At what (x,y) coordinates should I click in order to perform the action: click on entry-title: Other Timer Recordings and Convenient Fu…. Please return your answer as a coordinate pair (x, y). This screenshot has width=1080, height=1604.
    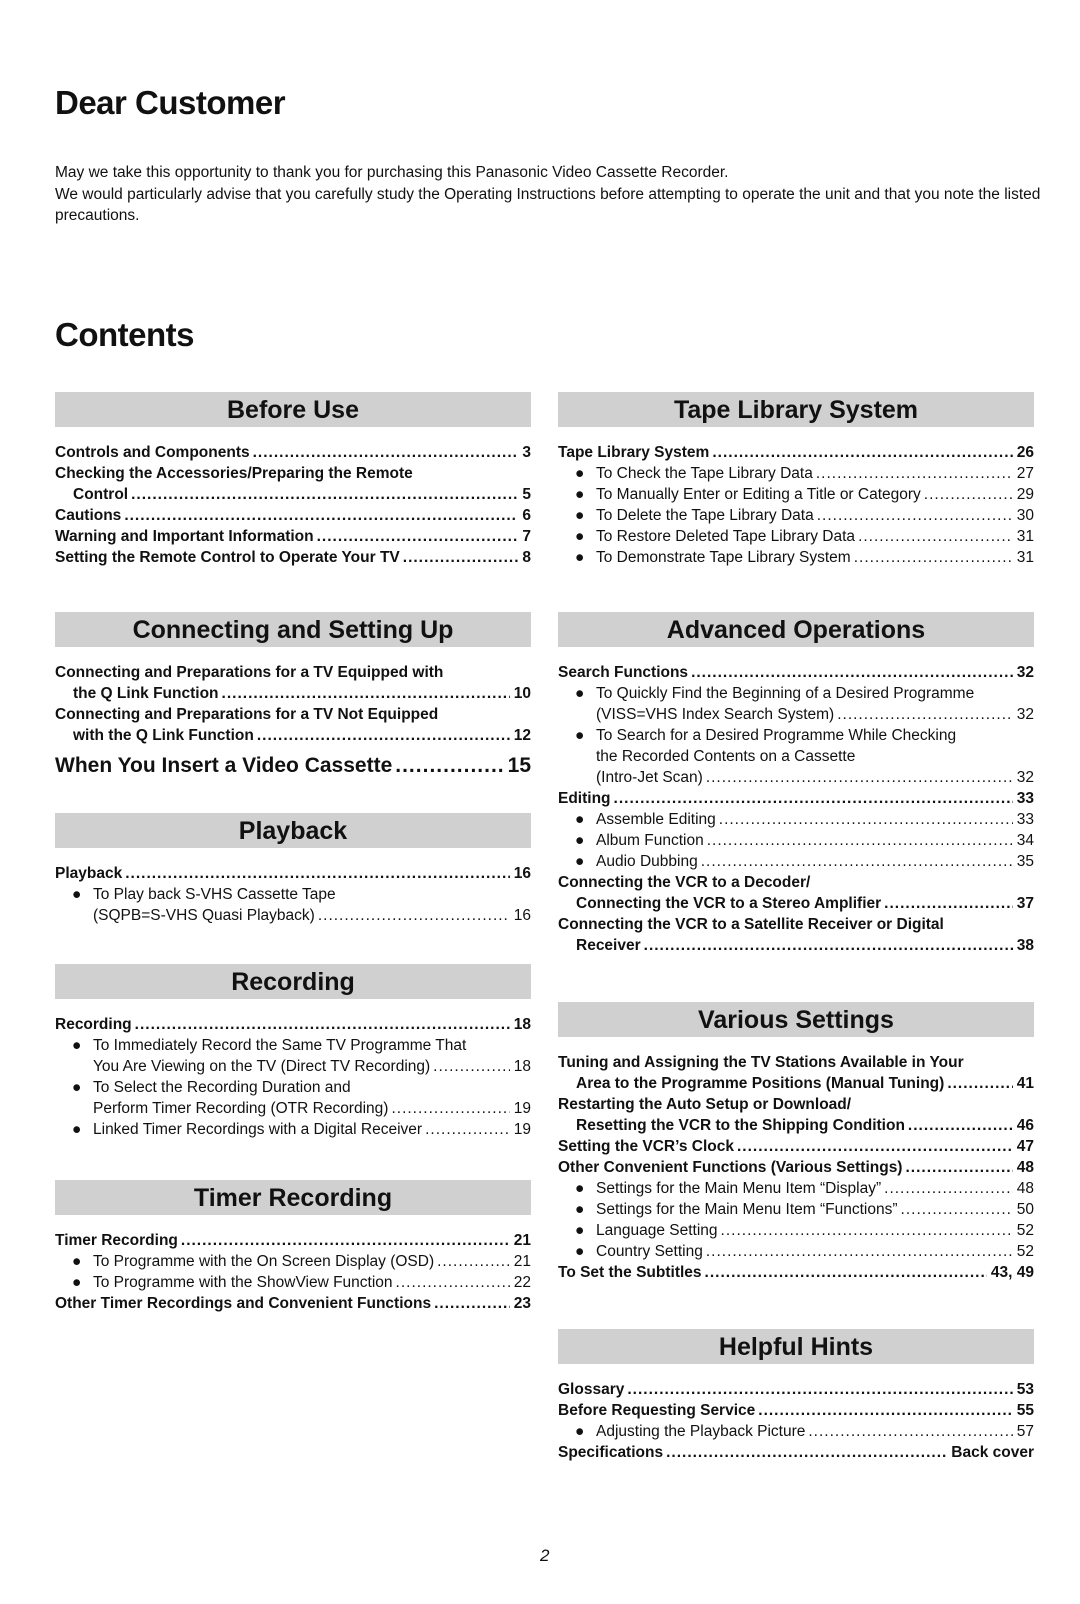
    Looking at the image, I should click on (243, 1303).